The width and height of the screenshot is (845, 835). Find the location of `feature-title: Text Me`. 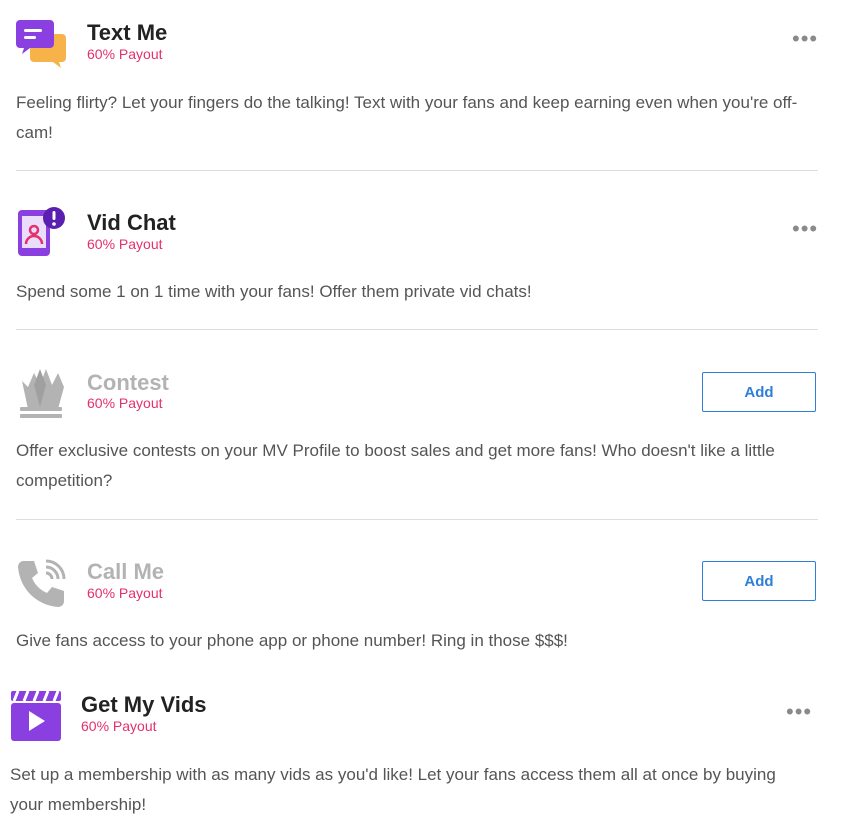

feature-title: Text Me is located at coordinates (127, 32).